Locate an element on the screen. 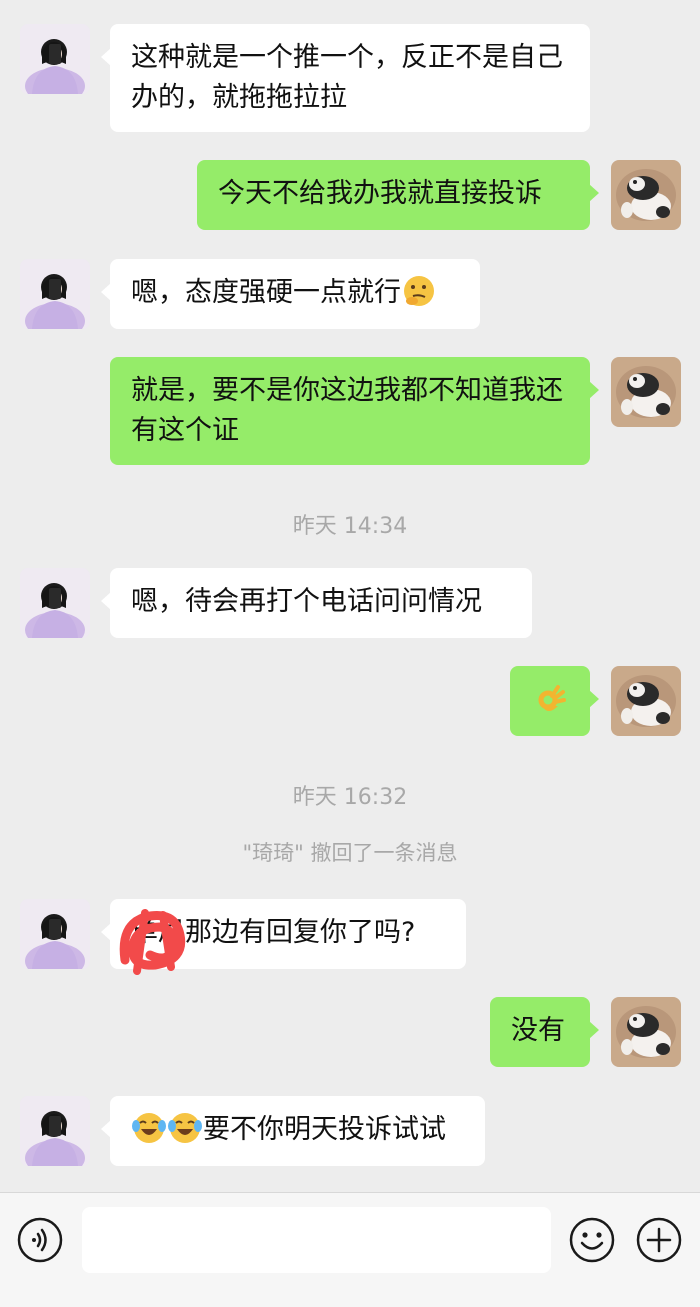 The image size is (700, 1307). message-bubble-incoming: 这种就是一个推一个，反正不是自己办的，就拖拖拉拉 is located at coordinates (345, 78).